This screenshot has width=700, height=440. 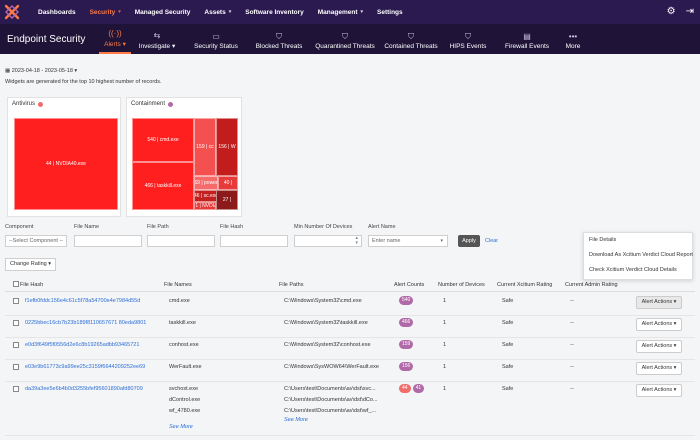 I want to click on file-hash-link: e03e9b61773c9a99ee25c3159f6644209252ee69, so click(x=85, y=367).